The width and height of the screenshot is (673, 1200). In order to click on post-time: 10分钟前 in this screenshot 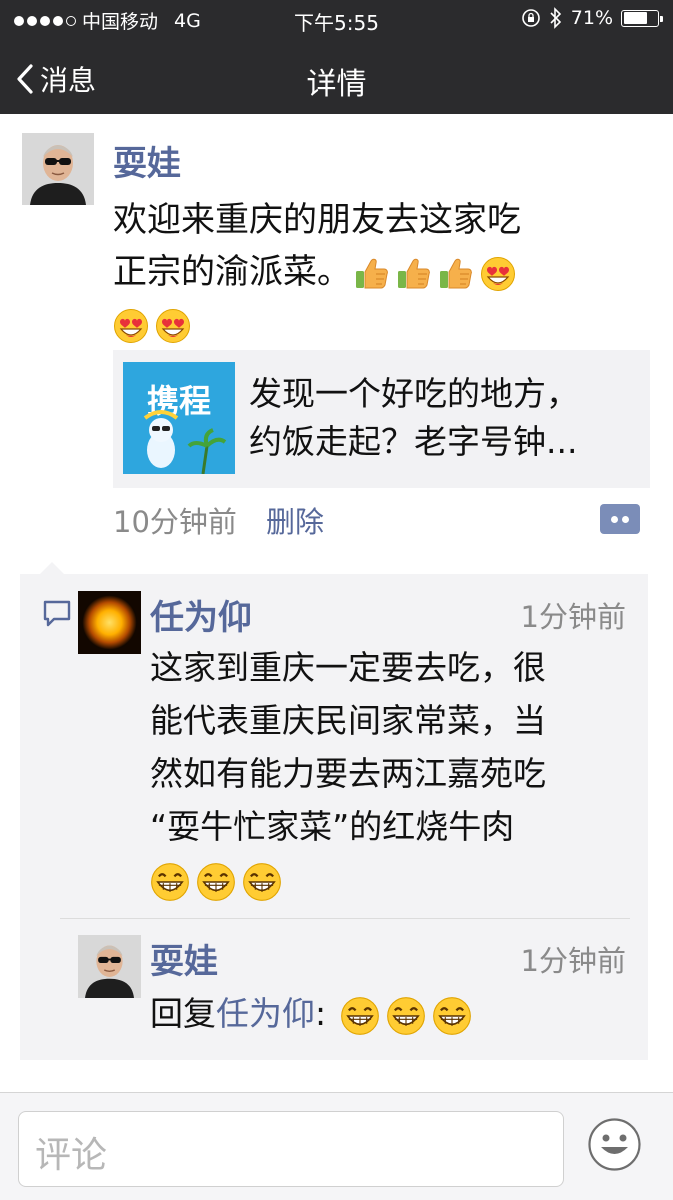, I will do `click(175, 522)`.